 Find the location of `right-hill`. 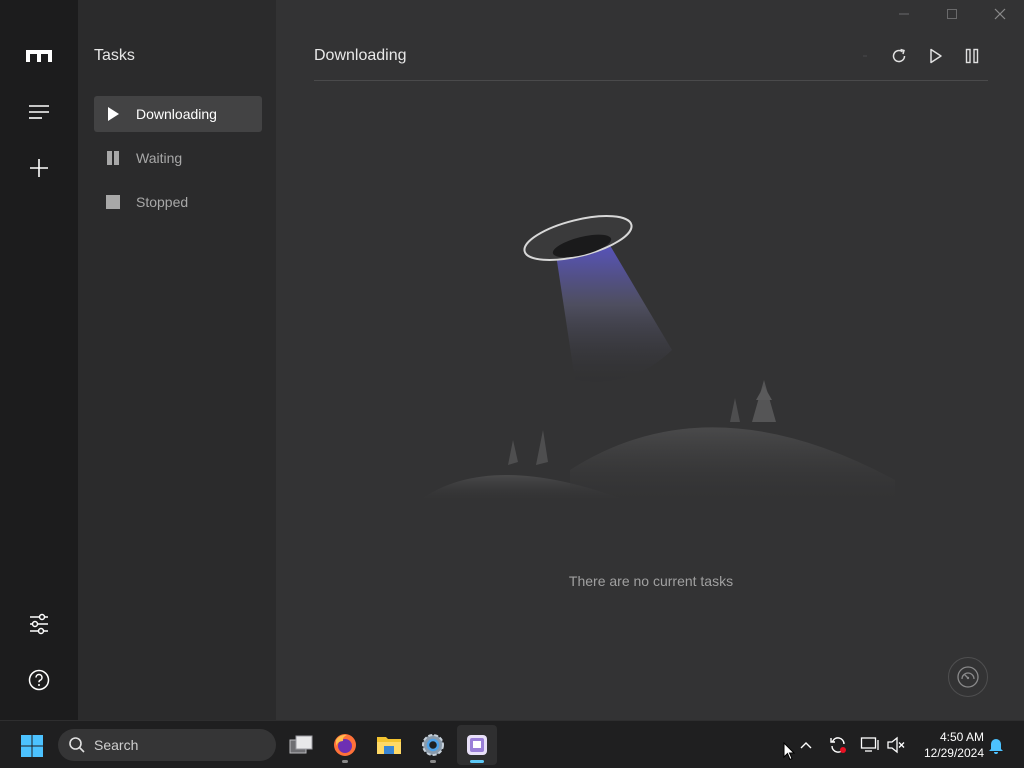

right-hill is located at coordinates (732, 463).